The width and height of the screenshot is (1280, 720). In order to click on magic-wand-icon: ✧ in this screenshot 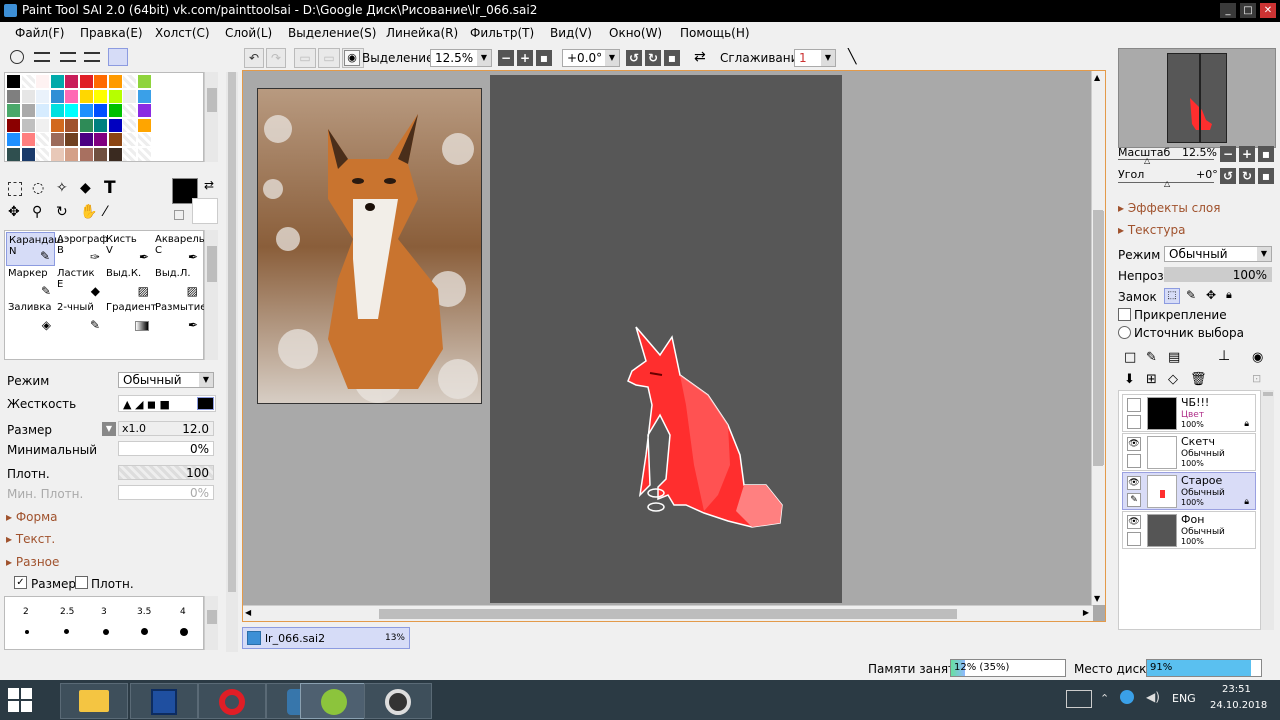, I will do `click(62, 188)`.